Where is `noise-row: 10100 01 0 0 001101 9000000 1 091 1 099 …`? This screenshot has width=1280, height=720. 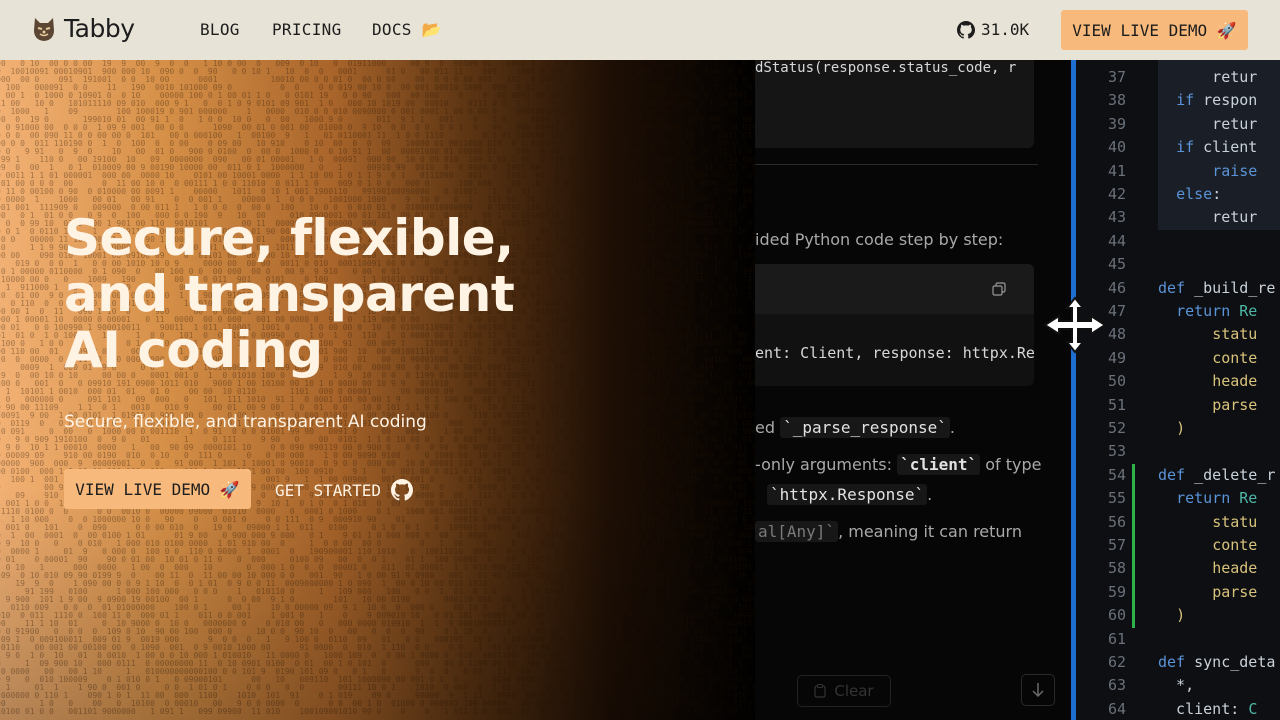 noise-row: 10100 01 0 0 001101 9000000 1 091 1 099 … is located at coordinates (380, 711).